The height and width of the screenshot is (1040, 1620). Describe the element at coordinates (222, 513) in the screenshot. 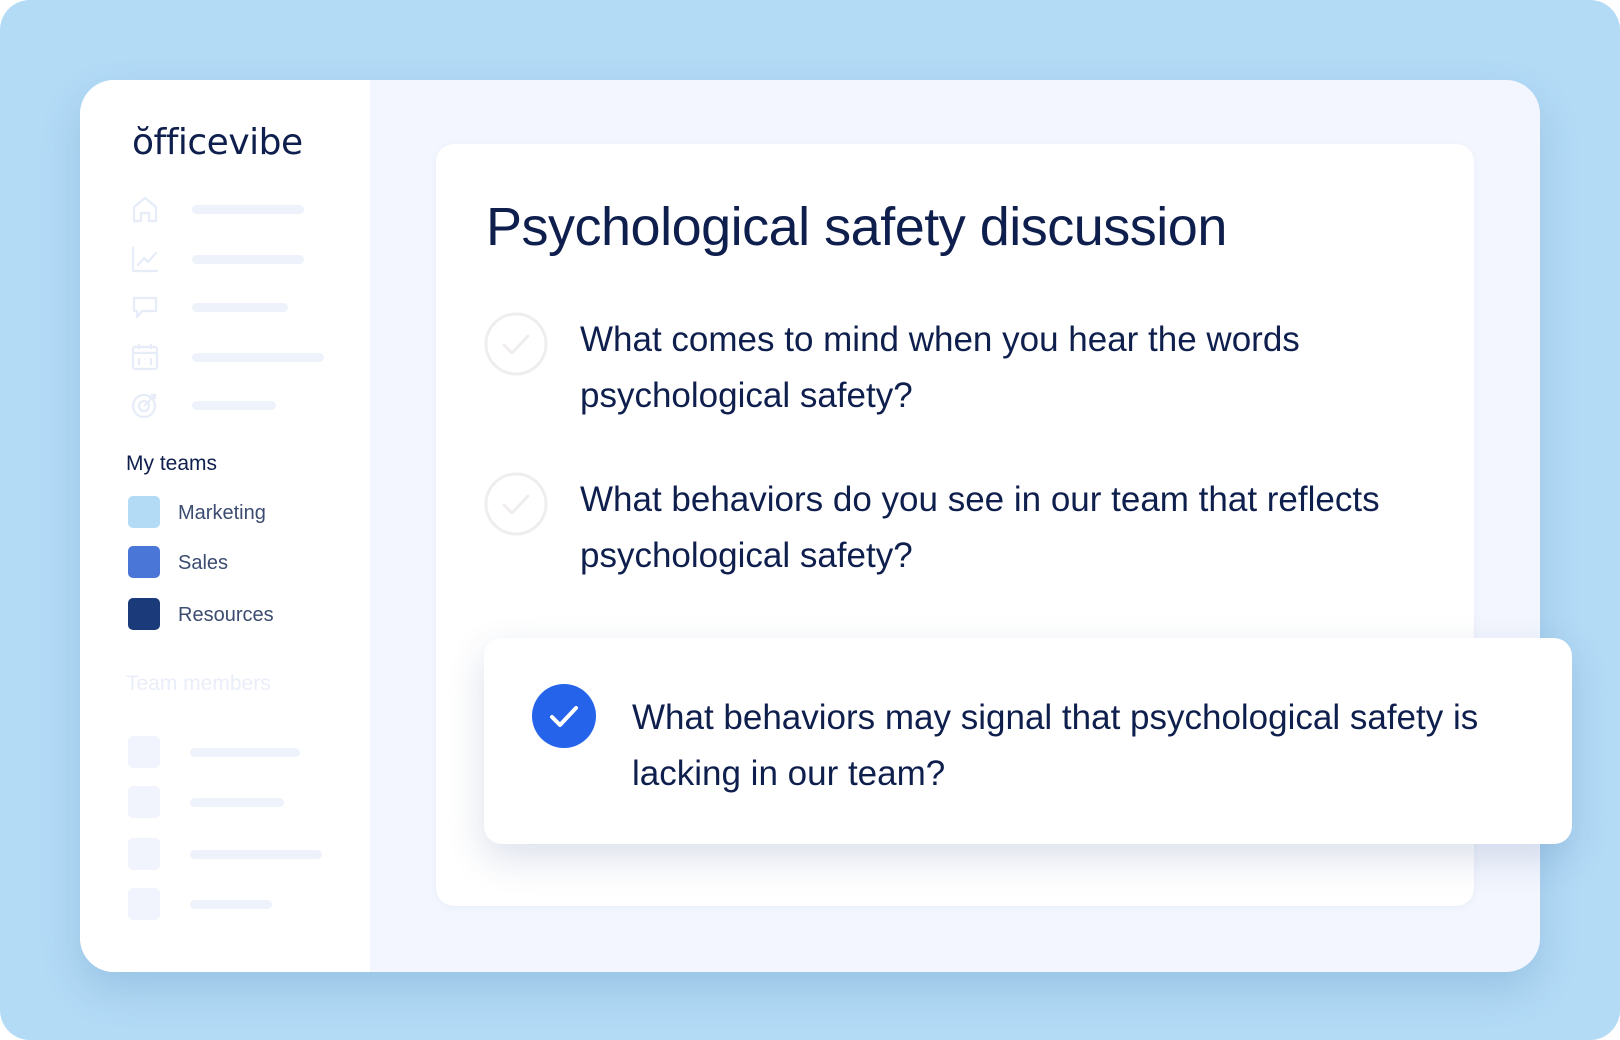

I see `team-label: Marketing` at that location.